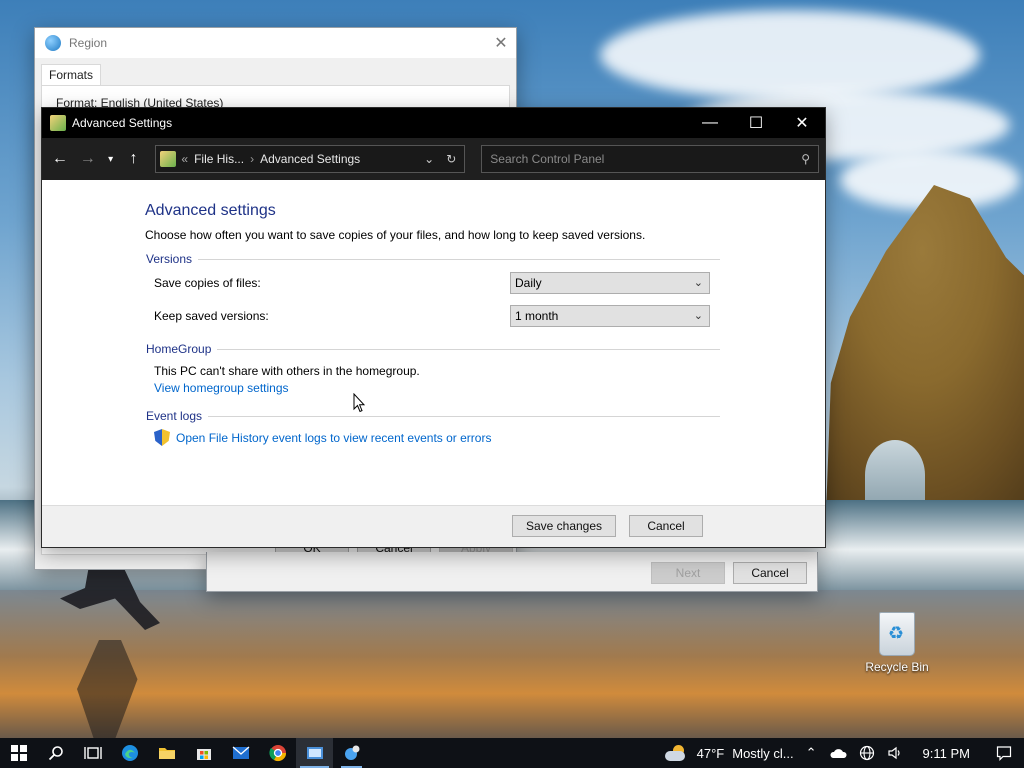  I want to click on file-history-icon, so click(58, 123).